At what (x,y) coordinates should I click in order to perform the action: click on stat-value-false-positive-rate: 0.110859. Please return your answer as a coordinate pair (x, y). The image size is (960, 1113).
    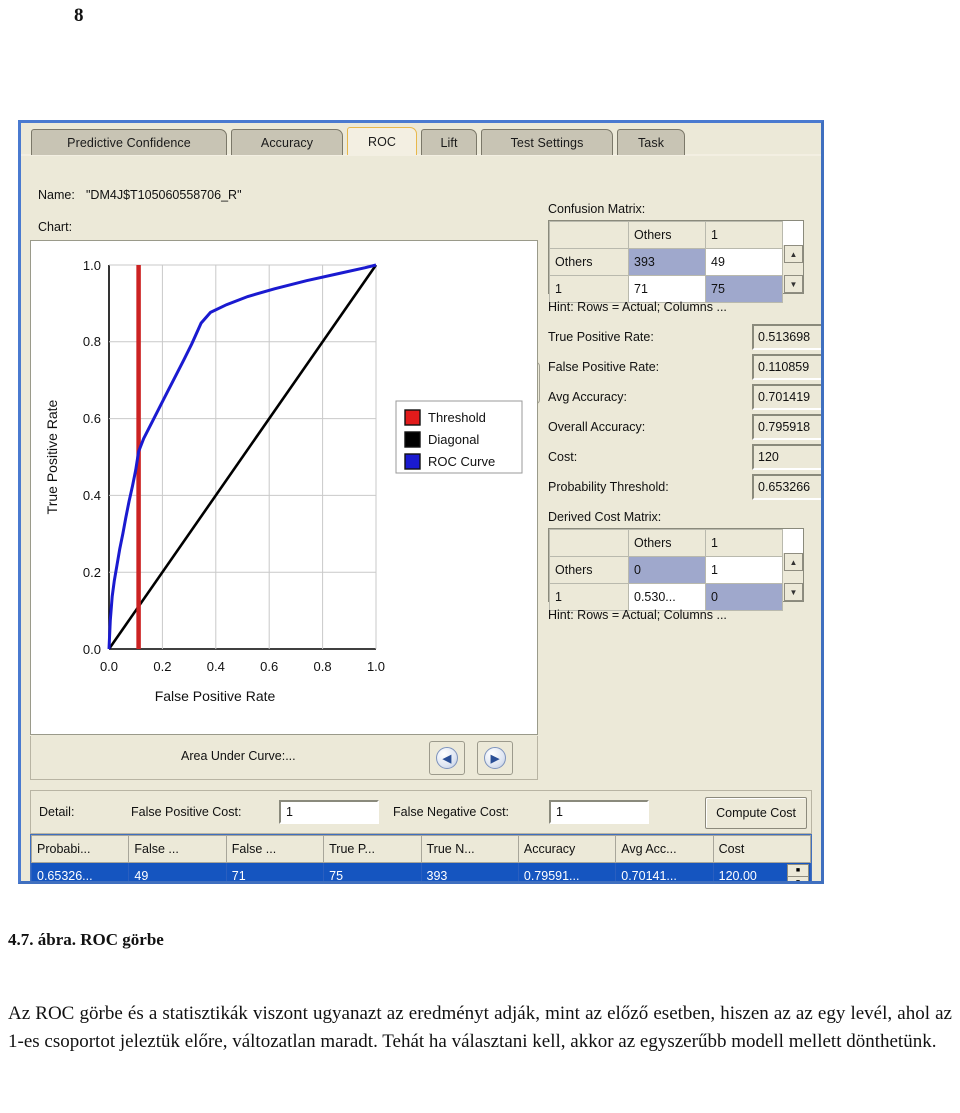
    Looking at the image, I should click on (786, 367).